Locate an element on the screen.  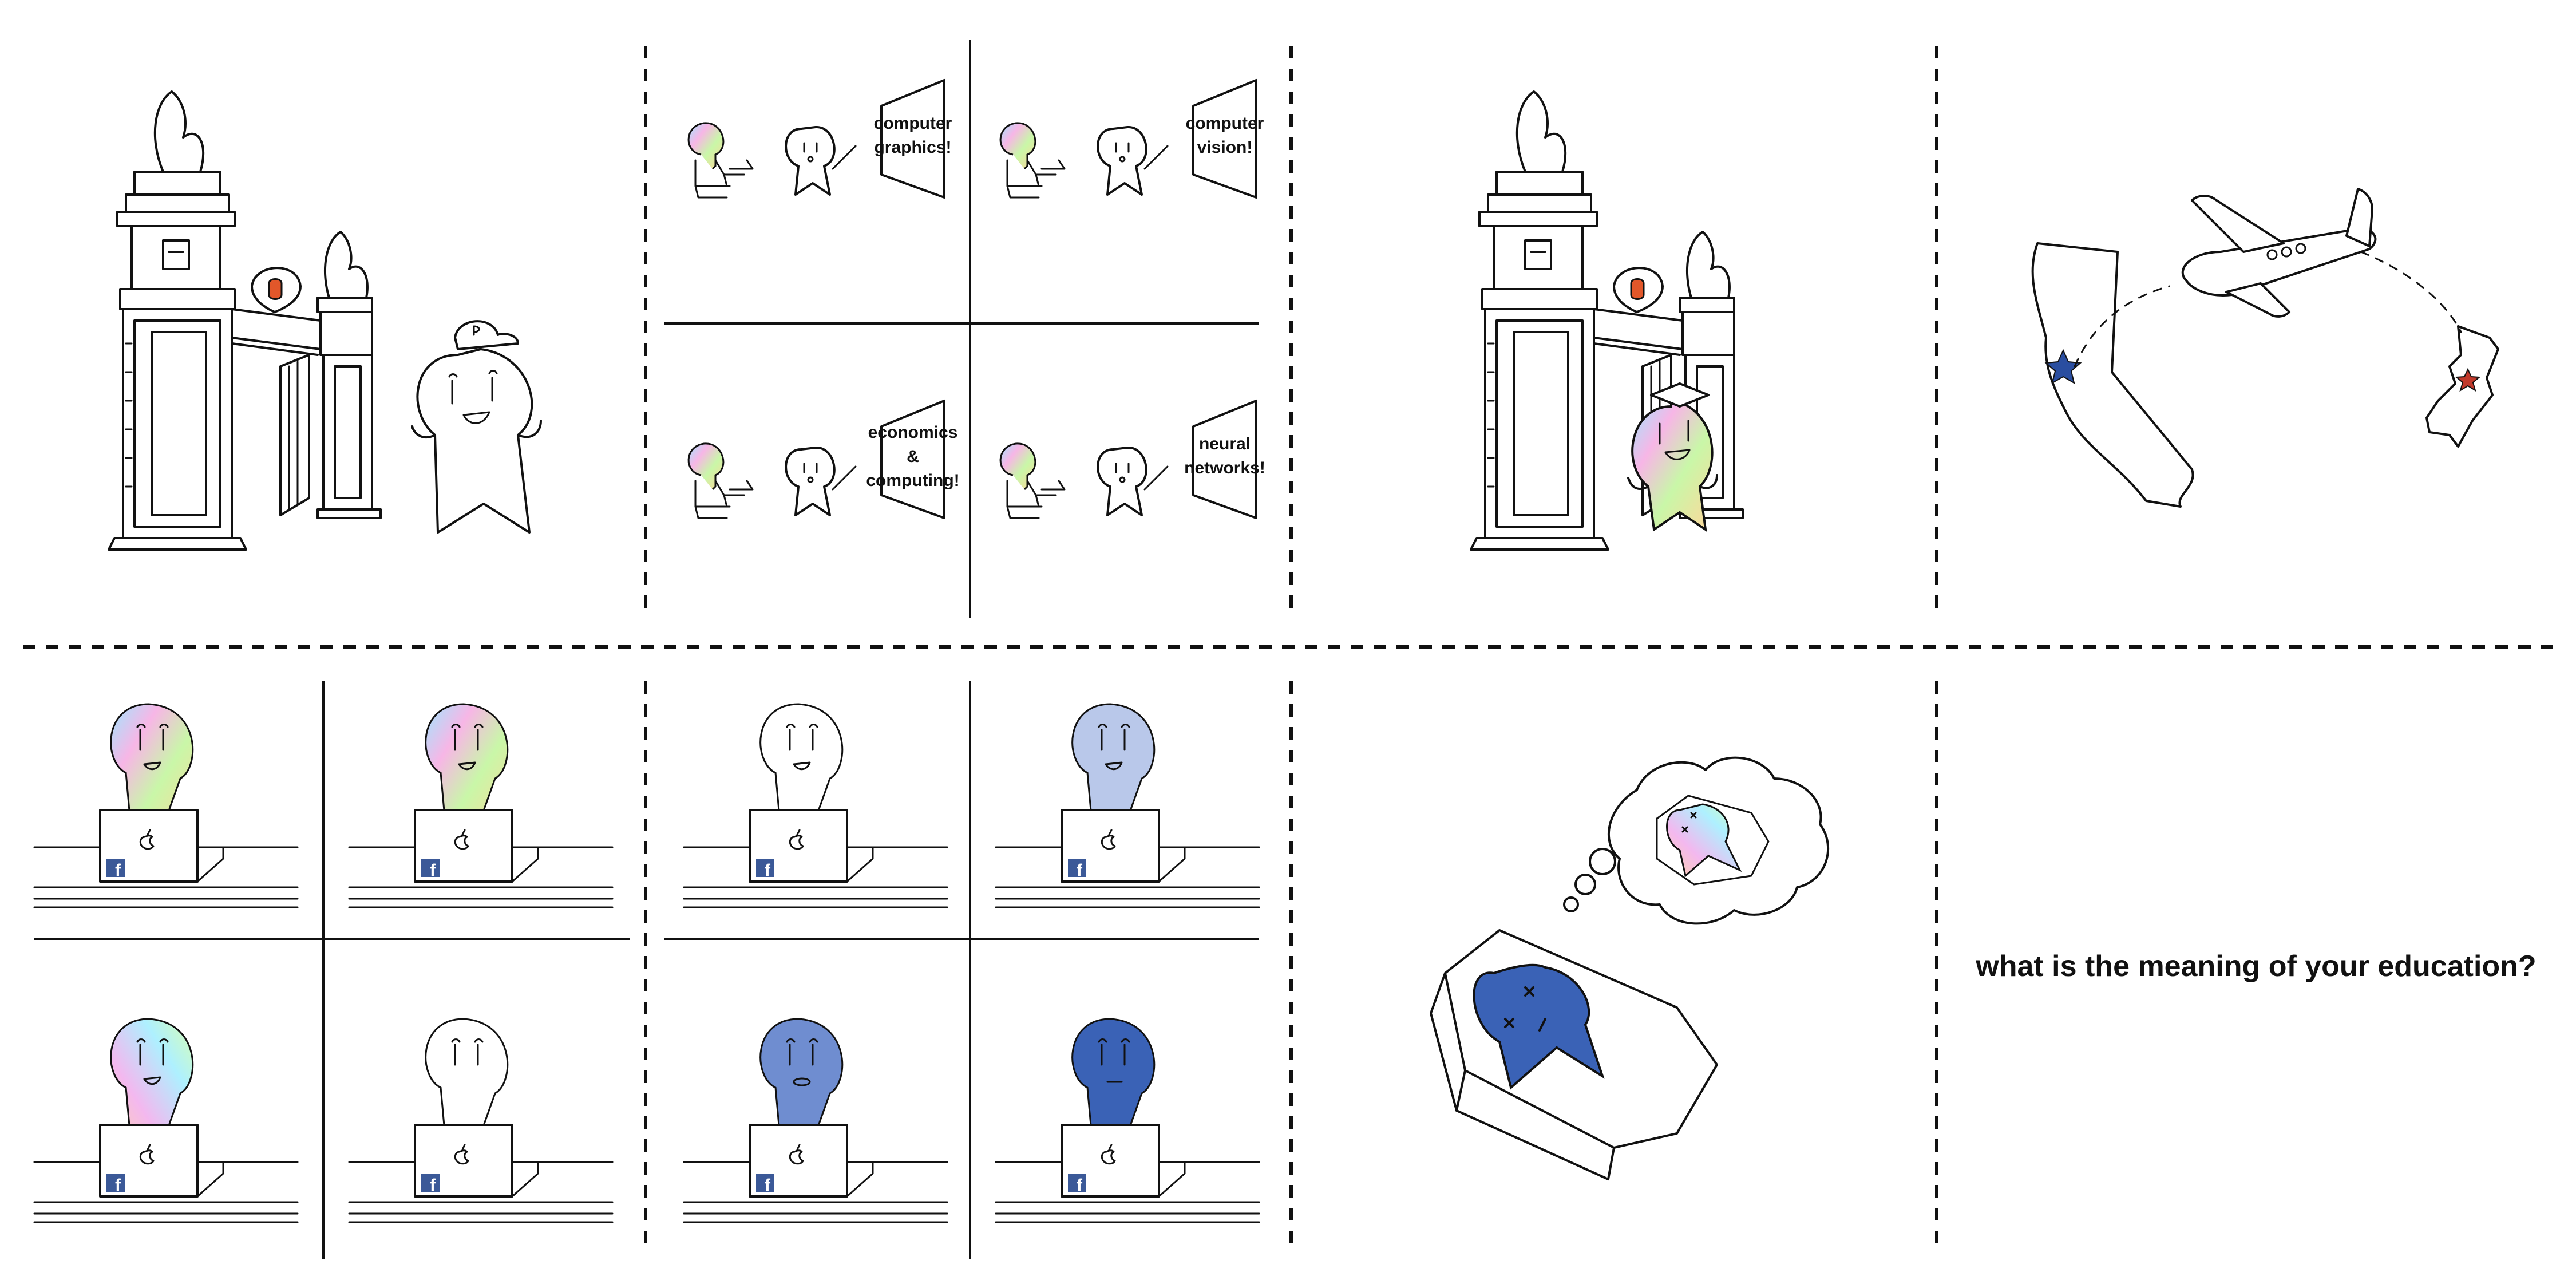
board-label: economics is located at coordinates (913, 432).